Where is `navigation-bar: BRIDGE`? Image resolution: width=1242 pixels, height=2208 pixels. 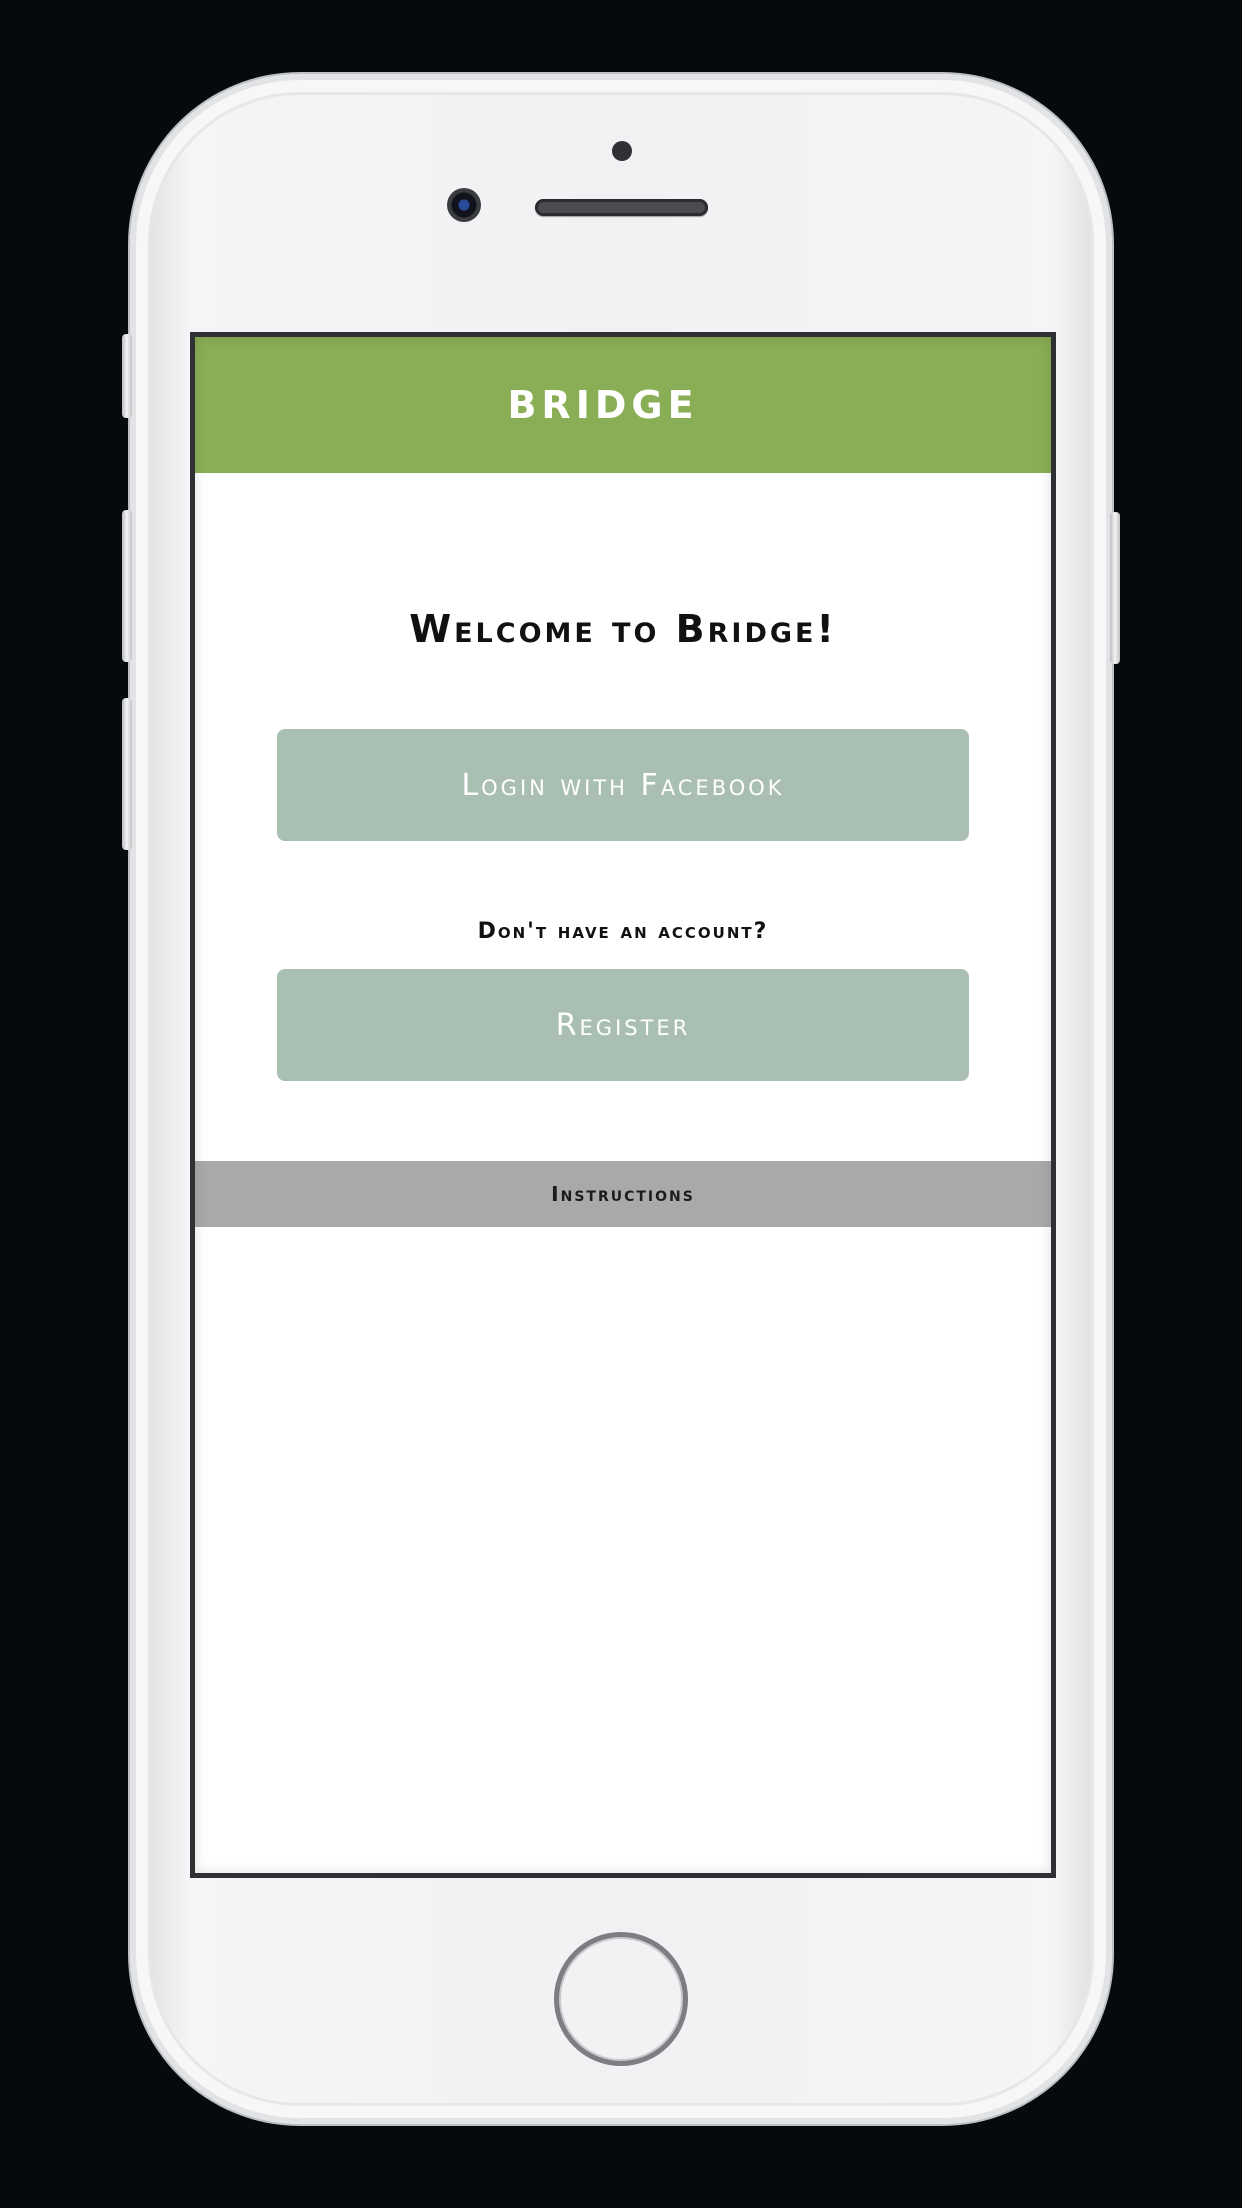
navigation-bar: BRIDGE is located at coordinates (623, 405).